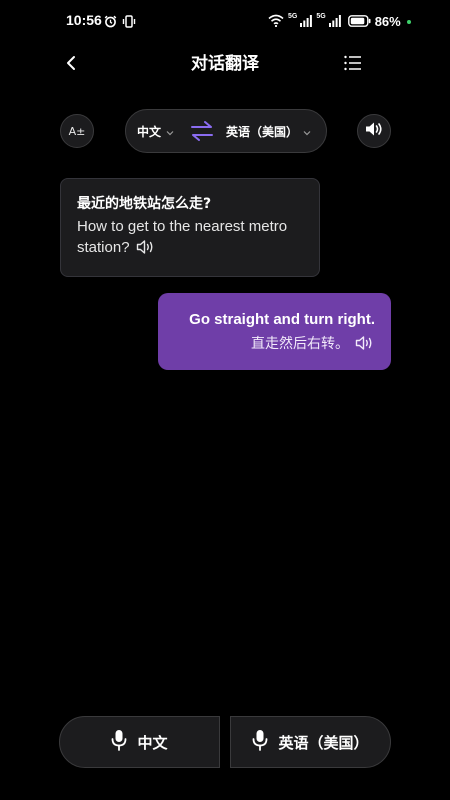  Describe the element at coordinates (190, 238) in the screenshot. I see `message-translation-text: How to get to the nearest metro station?` at that location.